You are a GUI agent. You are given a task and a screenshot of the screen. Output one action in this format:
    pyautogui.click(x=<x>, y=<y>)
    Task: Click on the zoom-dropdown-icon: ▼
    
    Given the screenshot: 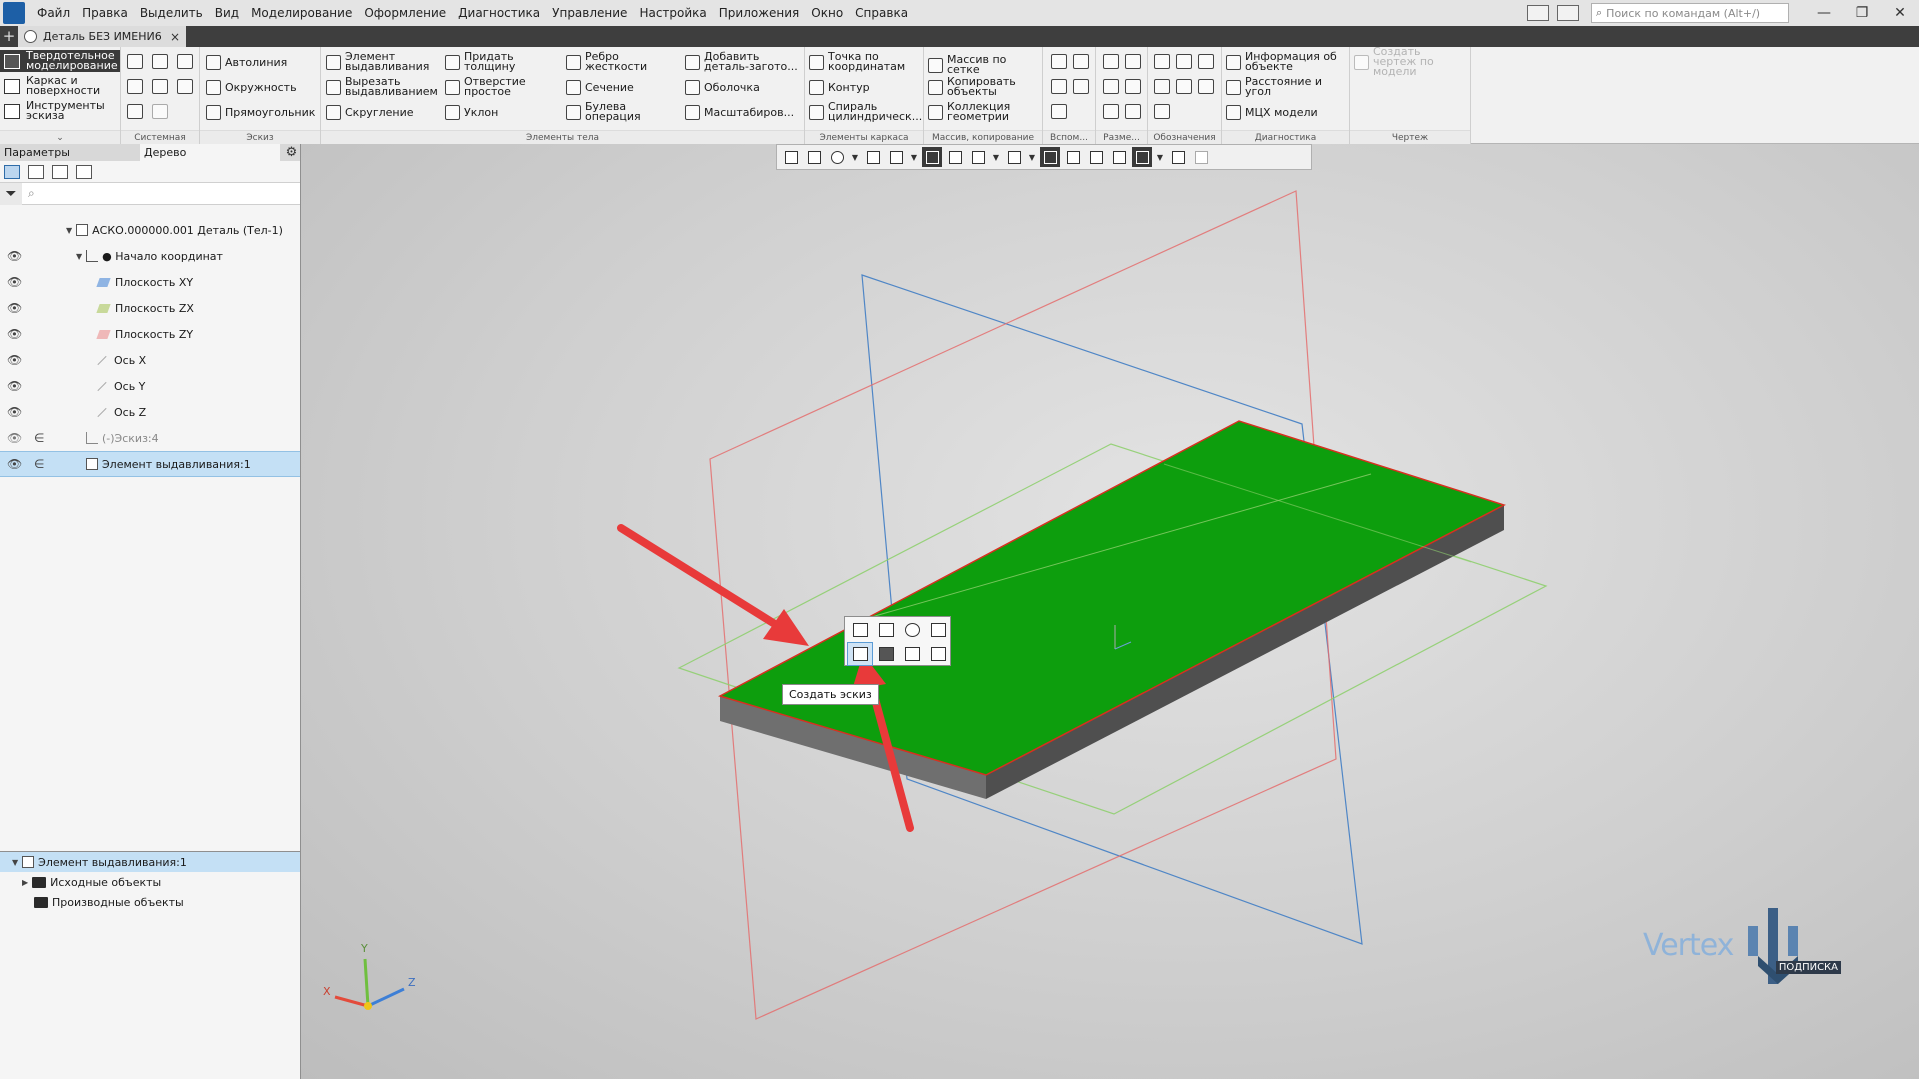 What is the action you would take?
    pyautogui.click(x=855, y=157)
    